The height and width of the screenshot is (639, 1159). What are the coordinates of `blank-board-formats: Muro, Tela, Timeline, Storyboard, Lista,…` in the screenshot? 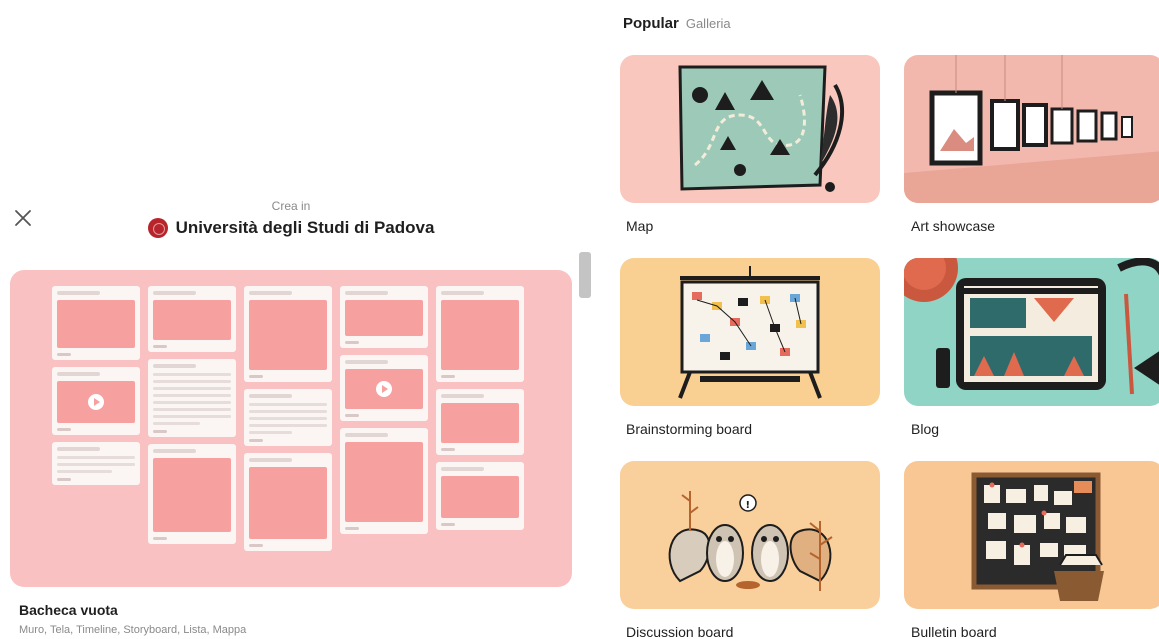 It's located at (133, 630).